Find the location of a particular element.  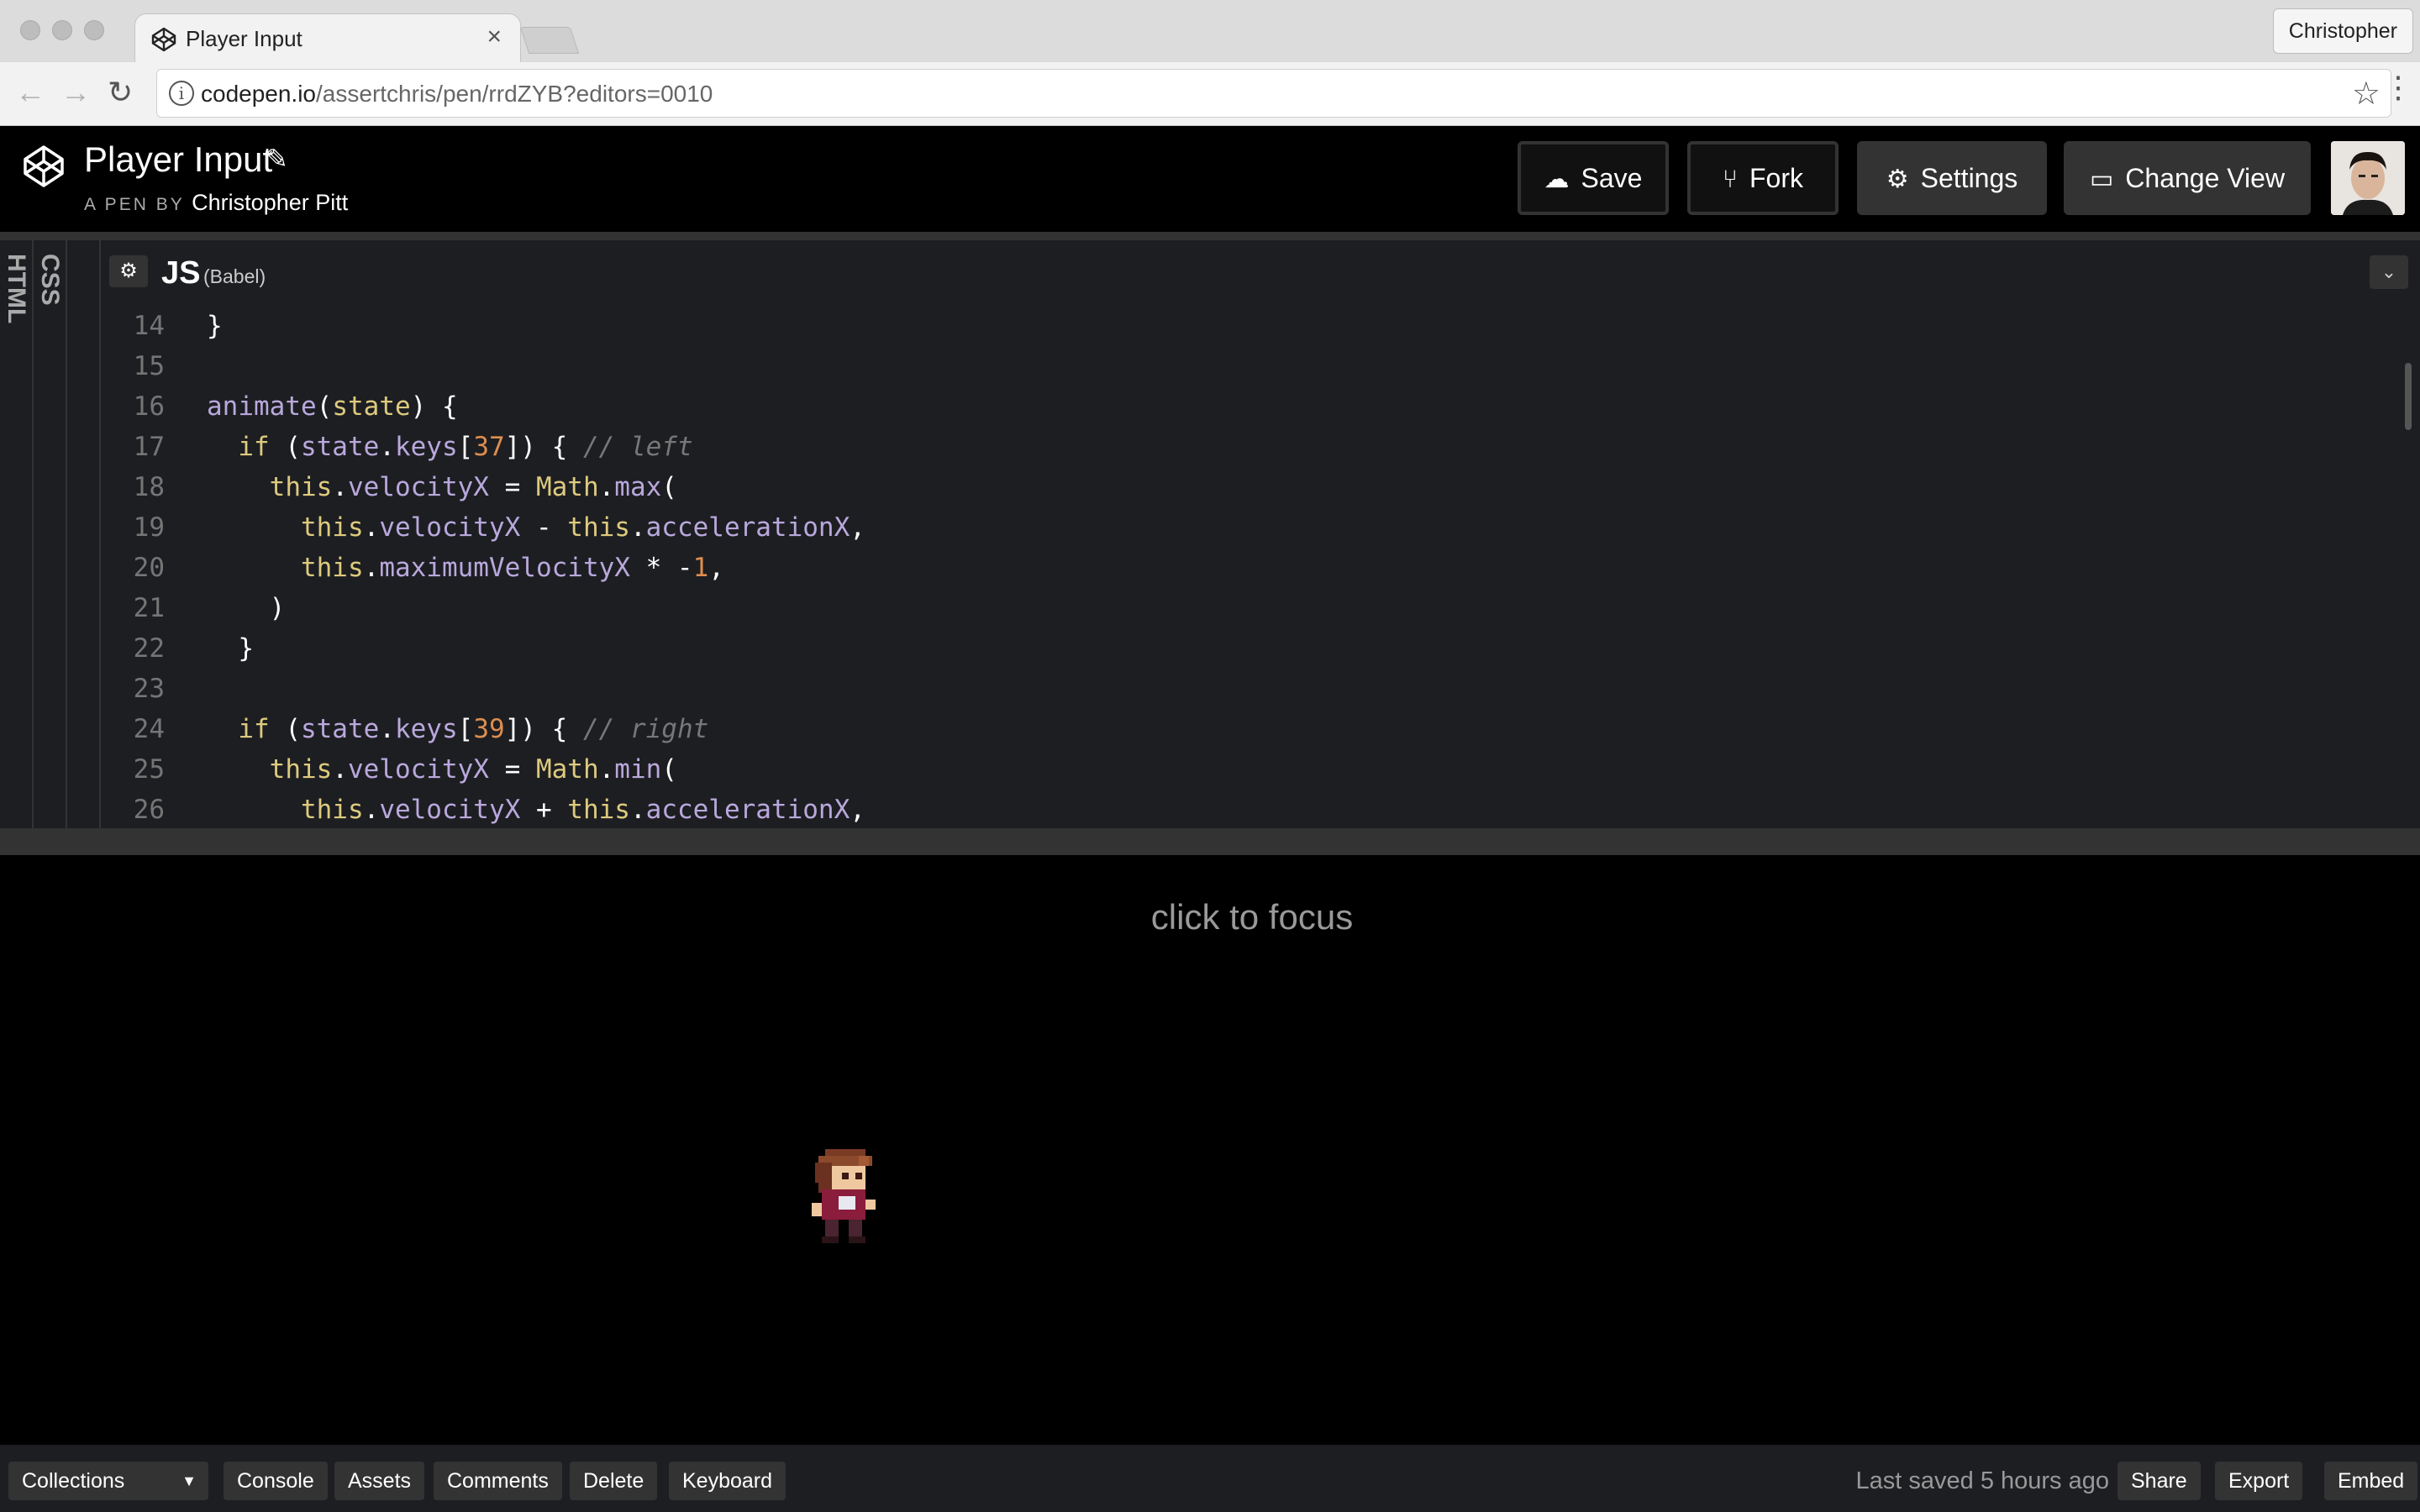

code-line: 18 this.velocityX = Math.max( is located at coordinates (1235, 487).